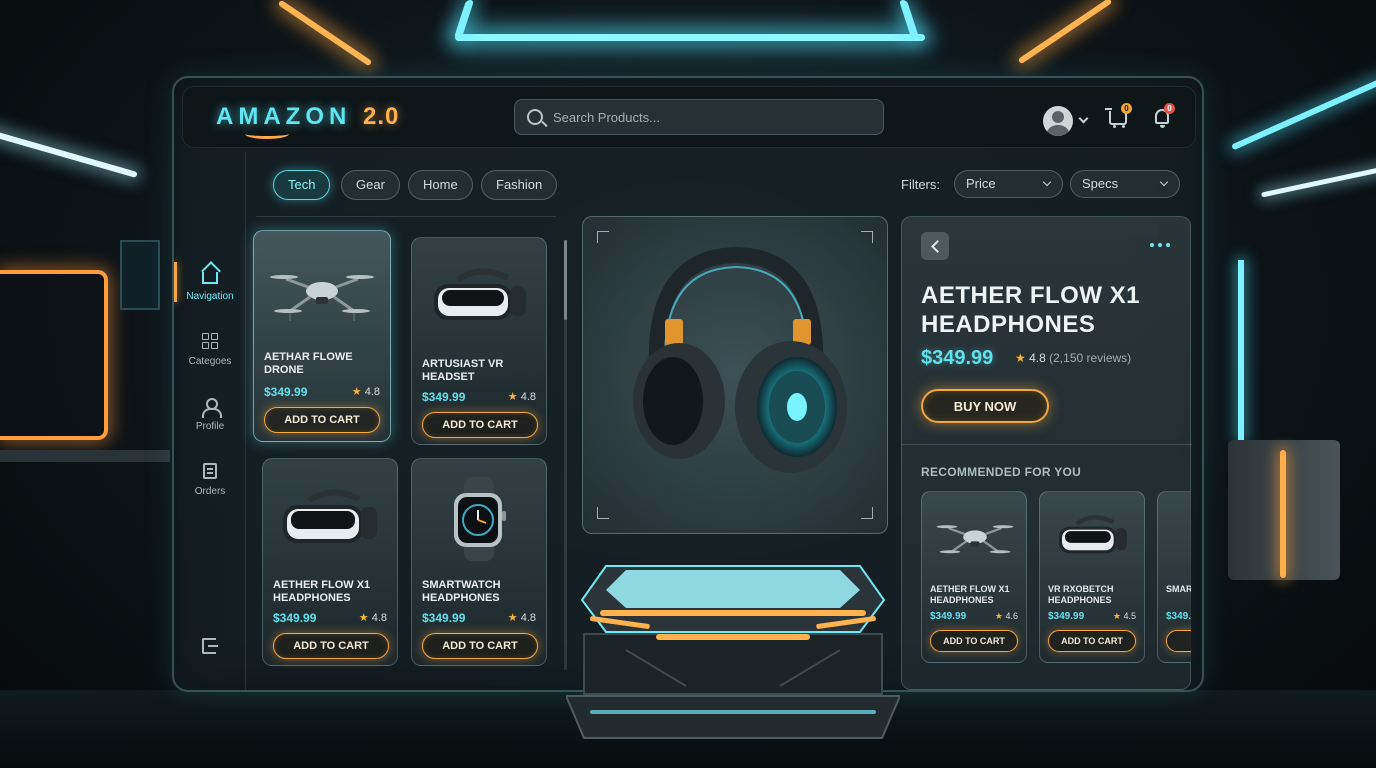  What do you see at coordinates (733, 652) in the screenshot?
I see `hologram-pedestal` at bounding box center [733, 652].